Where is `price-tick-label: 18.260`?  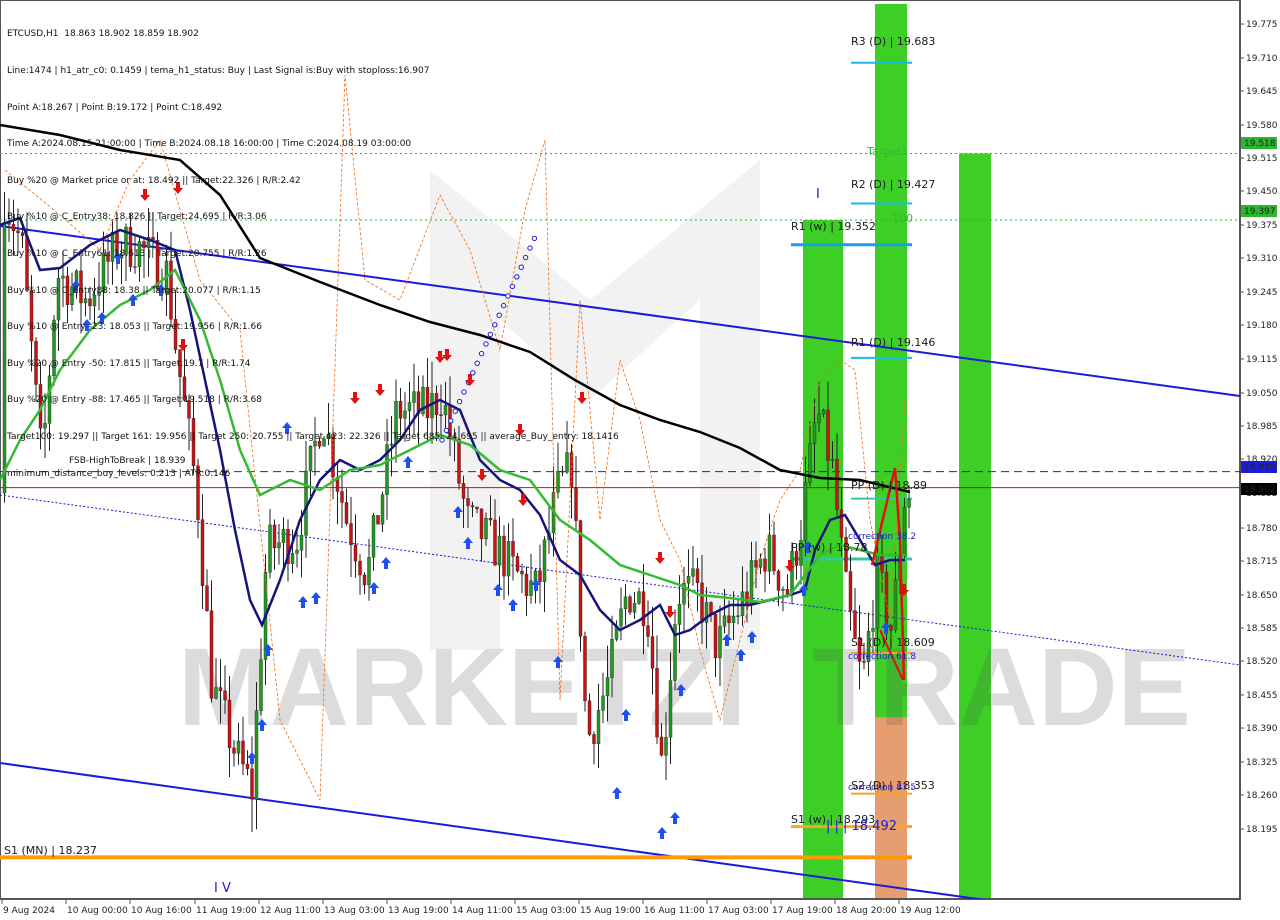
price-tick-label: 18.260 is located at coordinates (1262, 796).